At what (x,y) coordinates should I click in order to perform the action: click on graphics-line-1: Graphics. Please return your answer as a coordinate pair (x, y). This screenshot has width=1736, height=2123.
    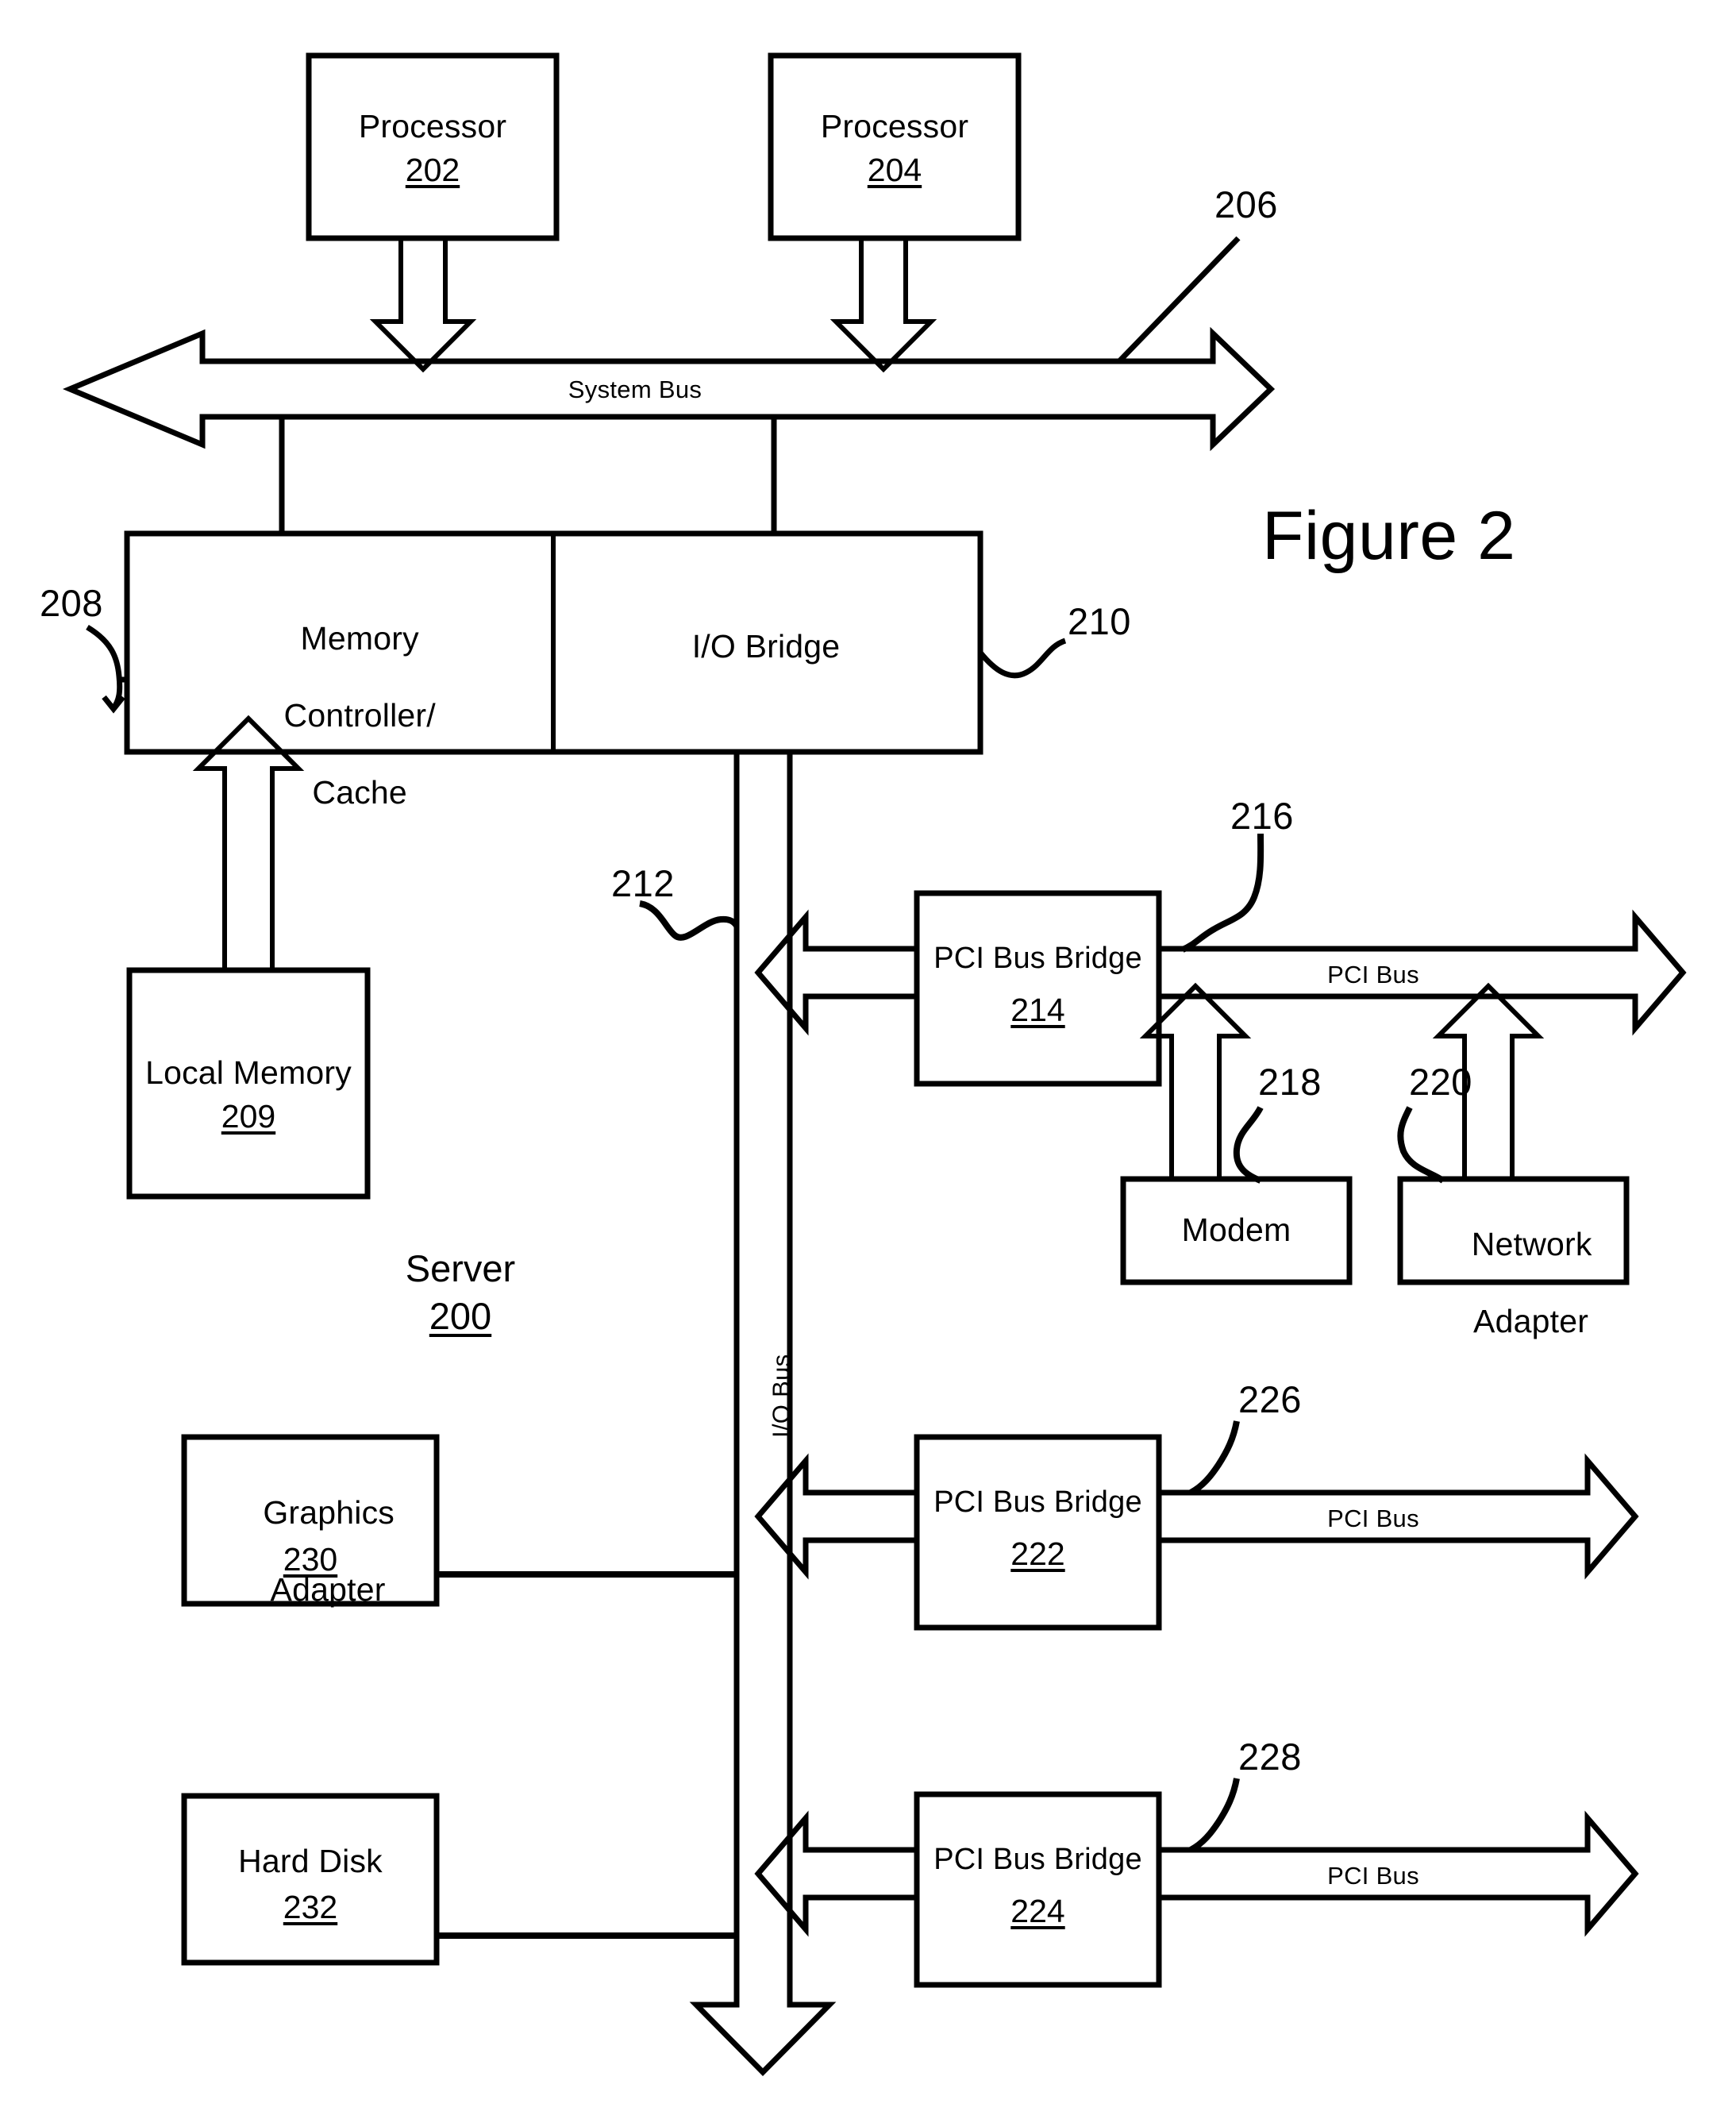
    Looking at the image, I should click on (329, 1513).